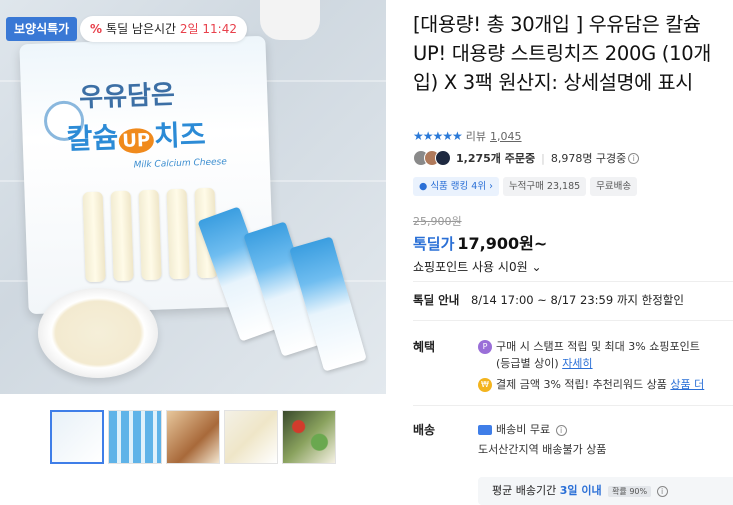  Describe the element at coordinates (98, 333) in the screenshot. I see `cheese-bowl` at that location.